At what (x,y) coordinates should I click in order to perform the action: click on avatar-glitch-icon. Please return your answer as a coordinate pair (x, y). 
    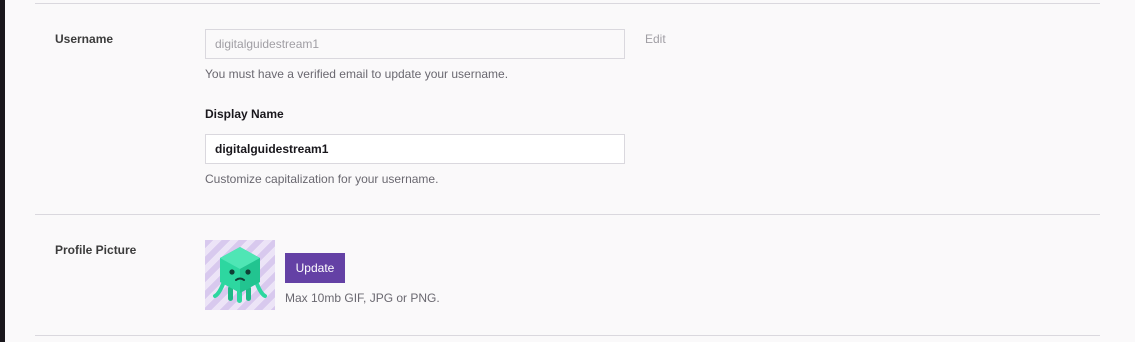
    Looking at the image, I should click on (240, 275).